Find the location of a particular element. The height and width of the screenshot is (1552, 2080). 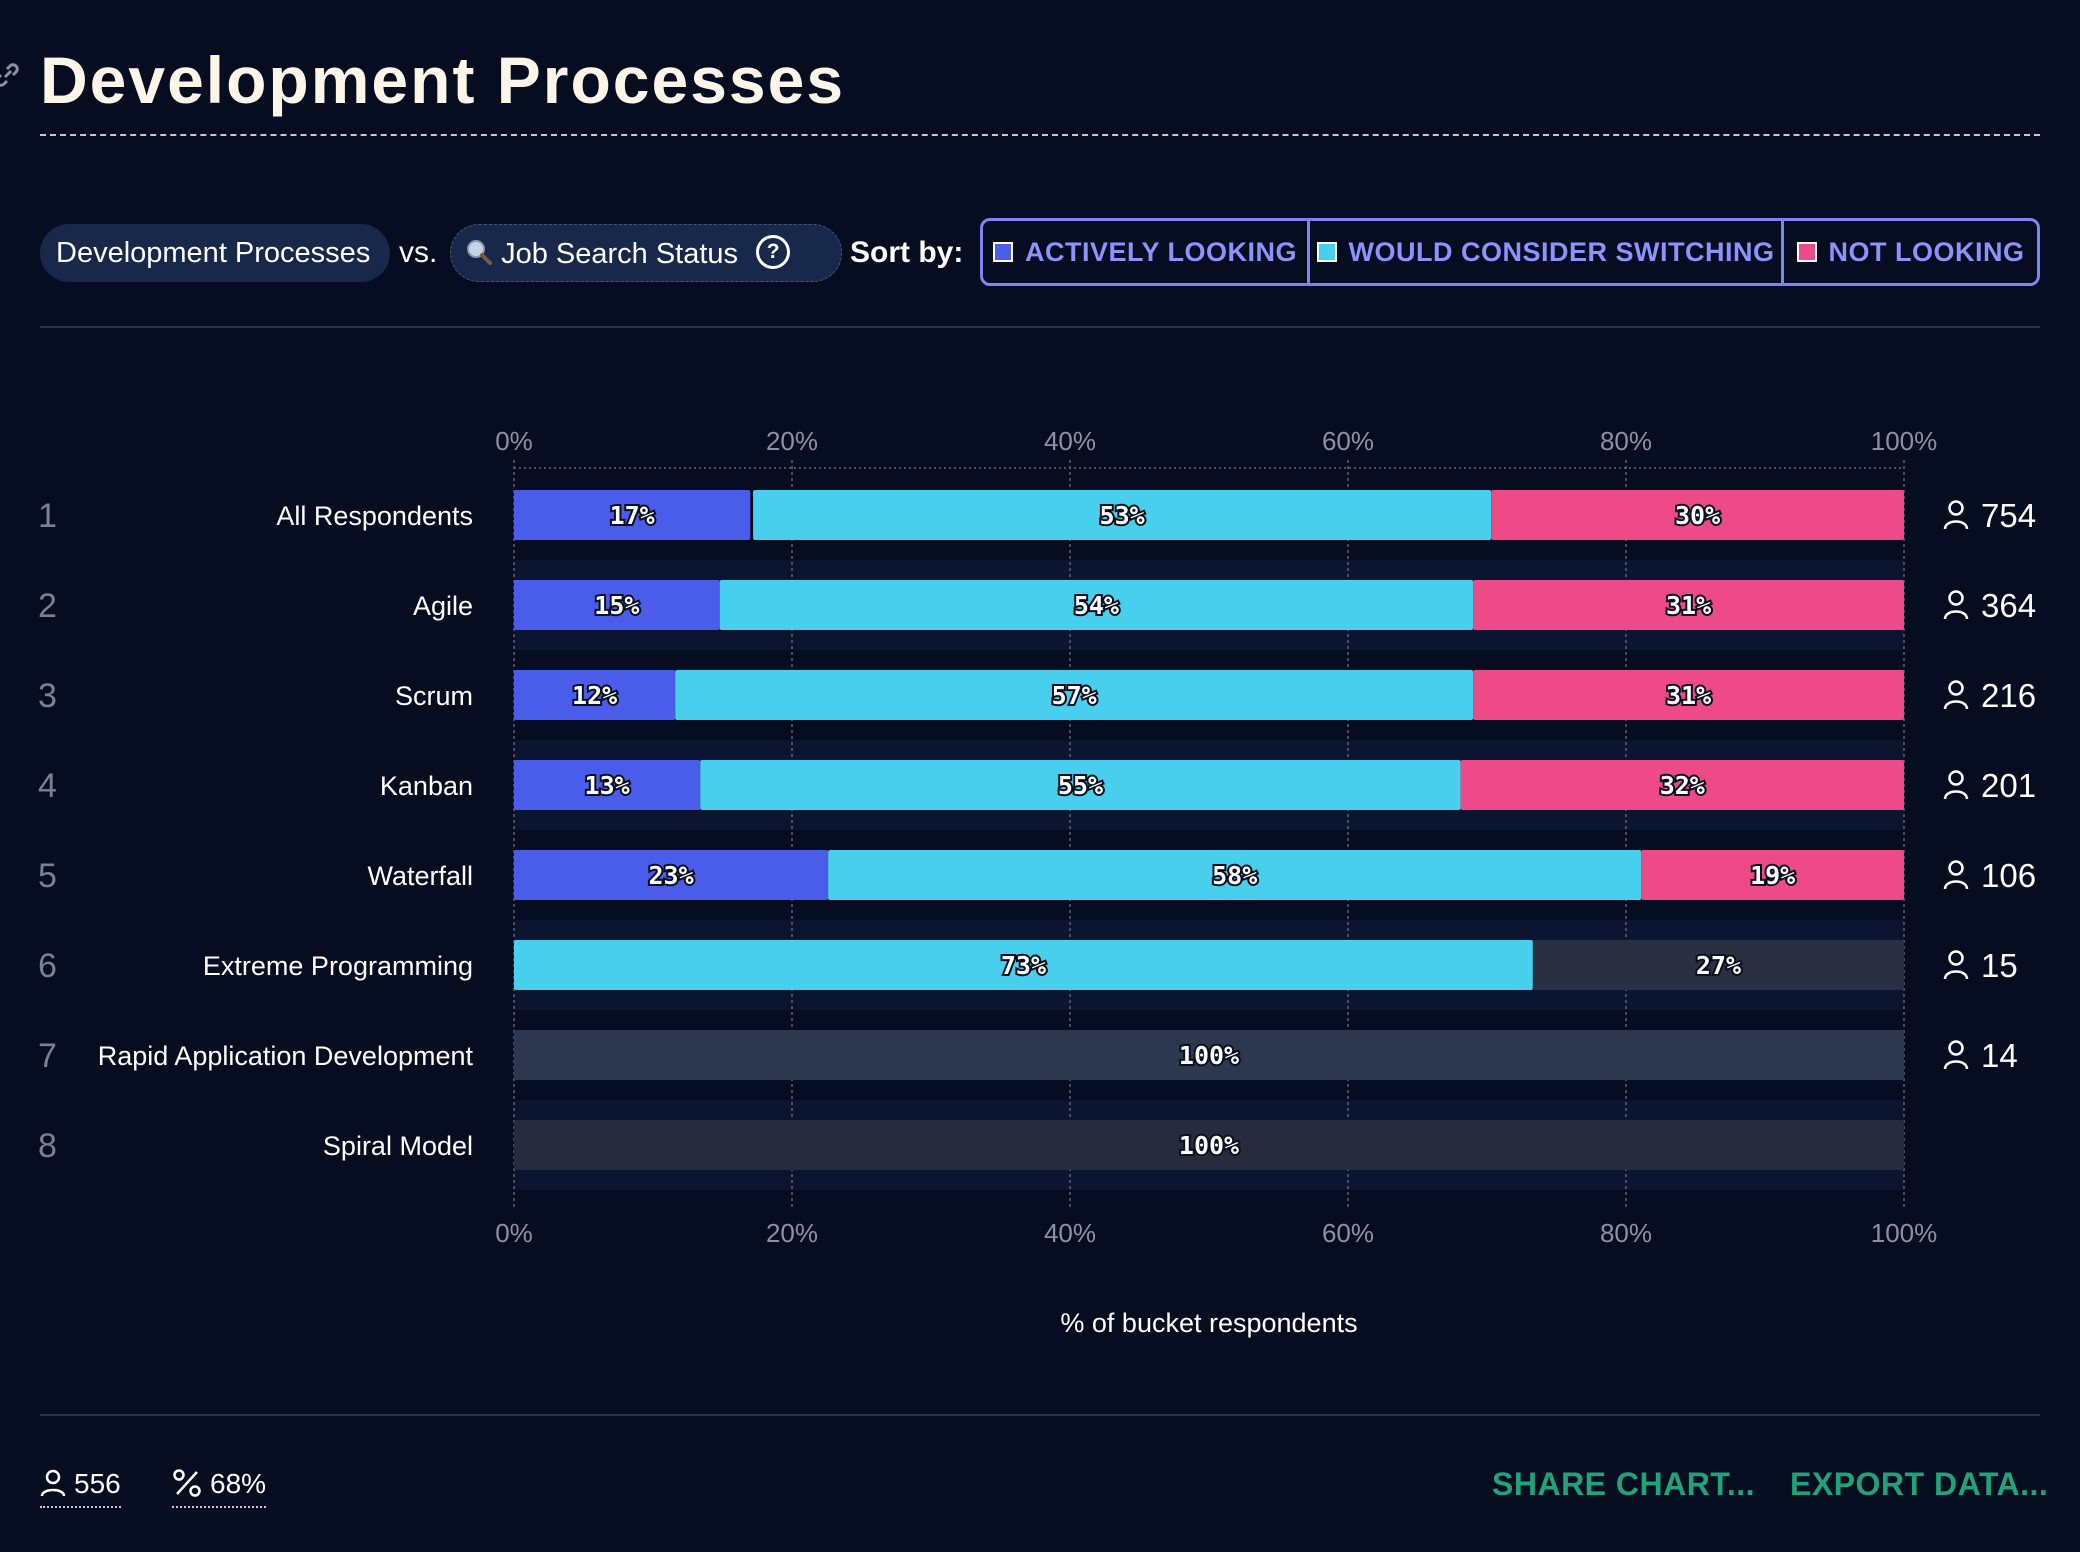

x-tick-label-bottom: 0% is located at coordinates (514, 1233).